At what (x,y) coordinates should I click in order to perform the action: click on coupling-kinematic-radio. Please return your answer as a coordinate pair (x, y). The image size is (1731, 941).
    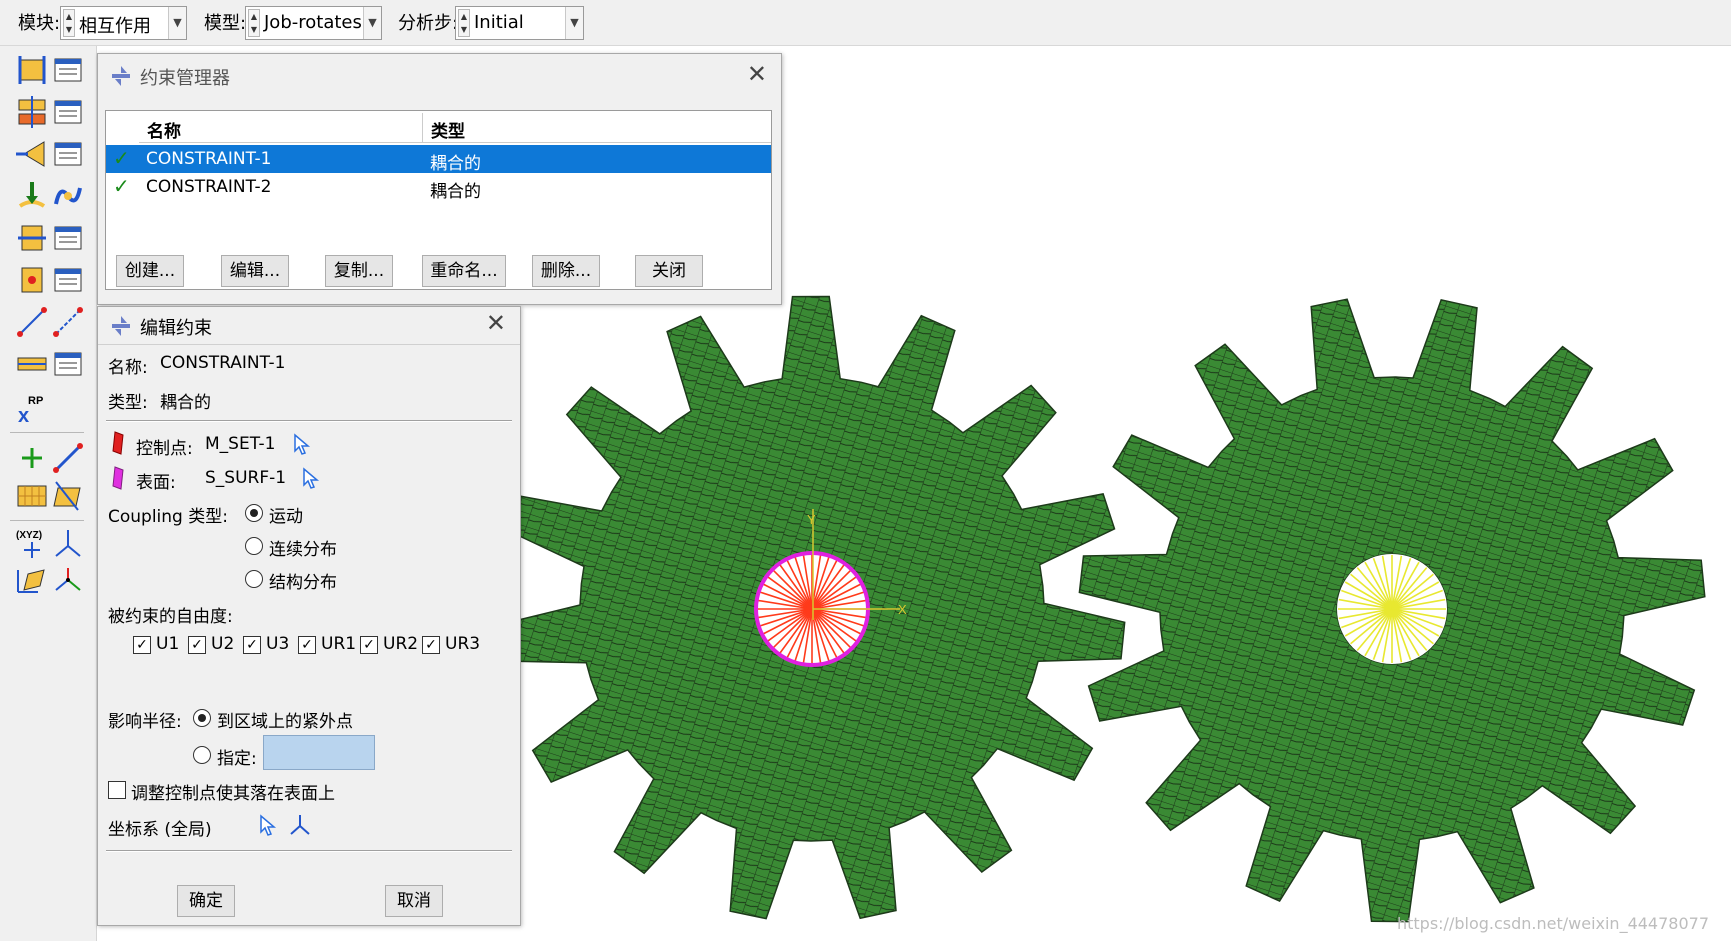
    Looking at the image, I should click on (254, 513).